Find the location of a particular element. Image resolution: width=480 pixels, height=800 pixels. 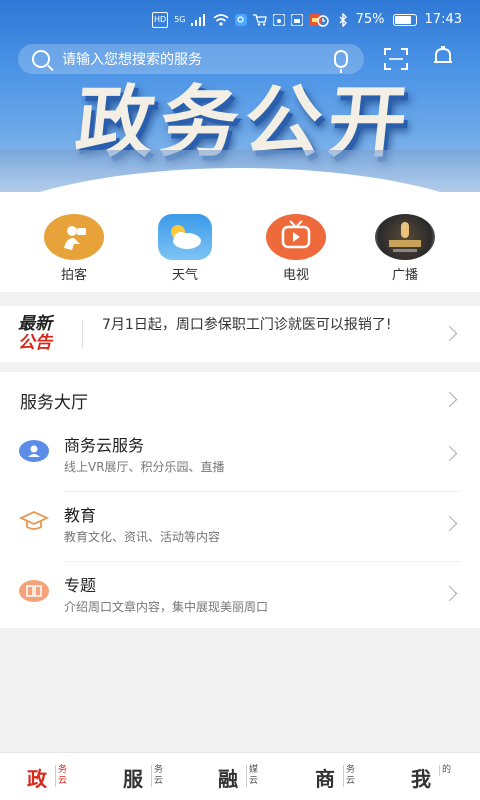

bottom-nav: 政 务云 服 务云 融 媒云 商 务云 我 的 is located at coordinates (240, 776).